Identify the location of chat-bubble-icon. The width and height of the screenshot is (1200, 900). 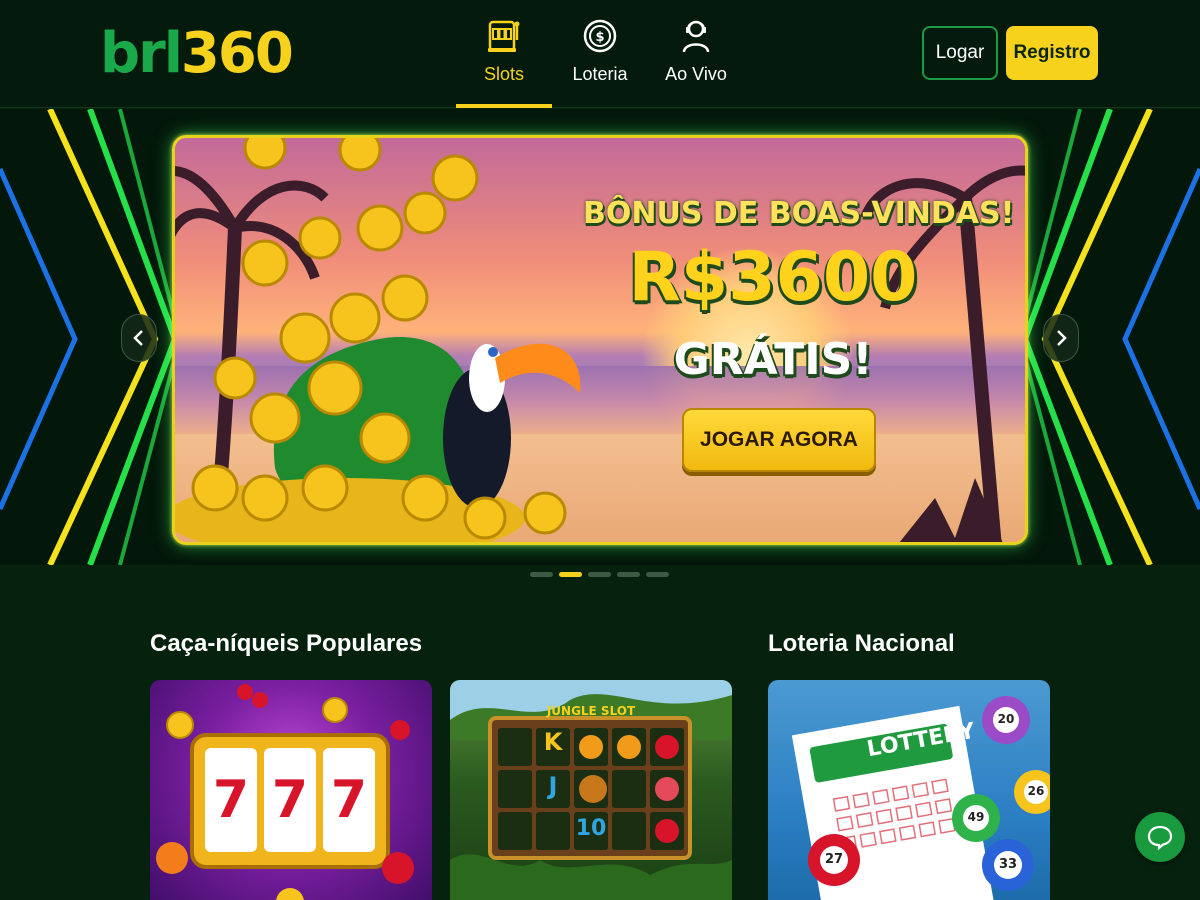
(1160, 837).